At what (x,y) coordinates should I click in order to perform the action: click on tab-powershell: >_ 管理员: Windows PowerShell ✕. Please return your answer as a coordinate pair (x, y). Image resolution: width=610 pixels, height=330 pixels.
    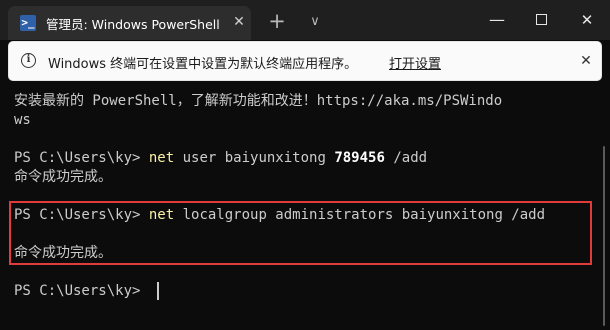
    Looking at the image, I should click on (129, 23).